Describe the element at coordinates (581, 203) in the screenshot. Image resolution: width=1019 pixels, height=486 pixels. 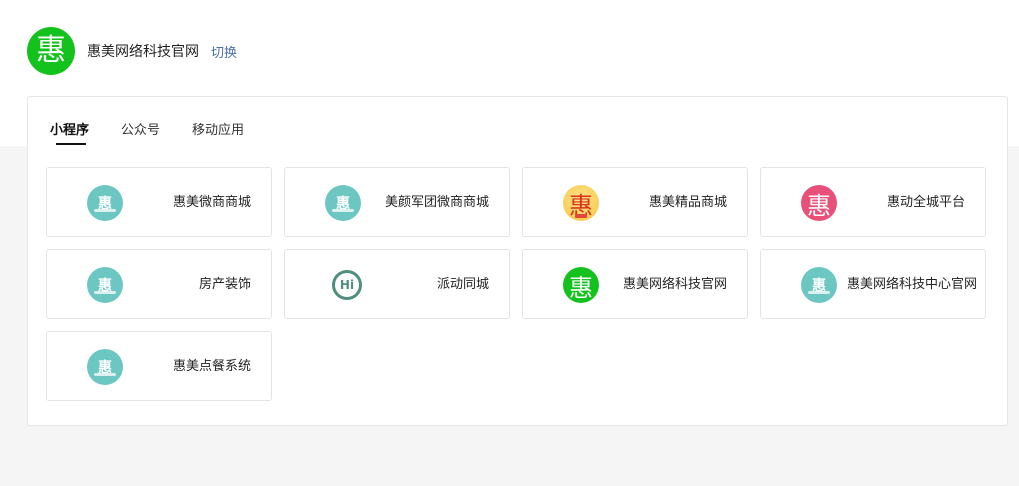
I see `hui-gold-icon: 惠` at that location.